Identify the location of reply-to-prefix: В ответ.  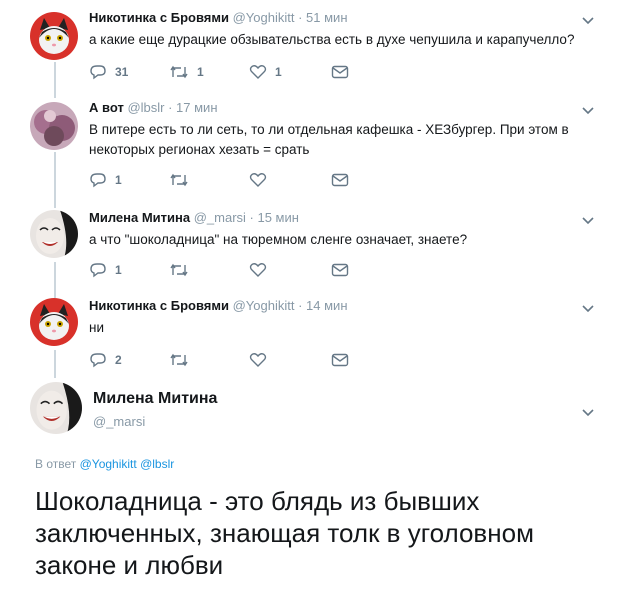
(56, 464).